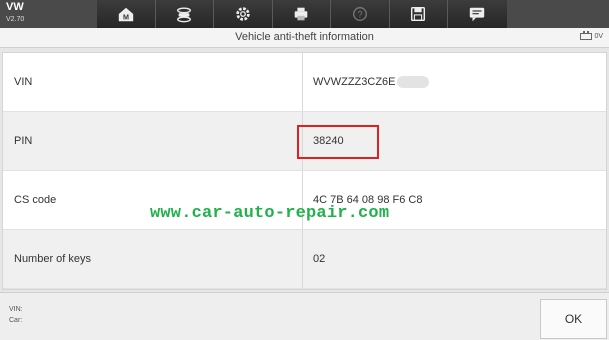 This screenshot has width=609, height=340. What do you see at coordinates (16, 309) in the screenshot?
I see `footer-vin-label: VIN:` at bounding box center [16, 309].